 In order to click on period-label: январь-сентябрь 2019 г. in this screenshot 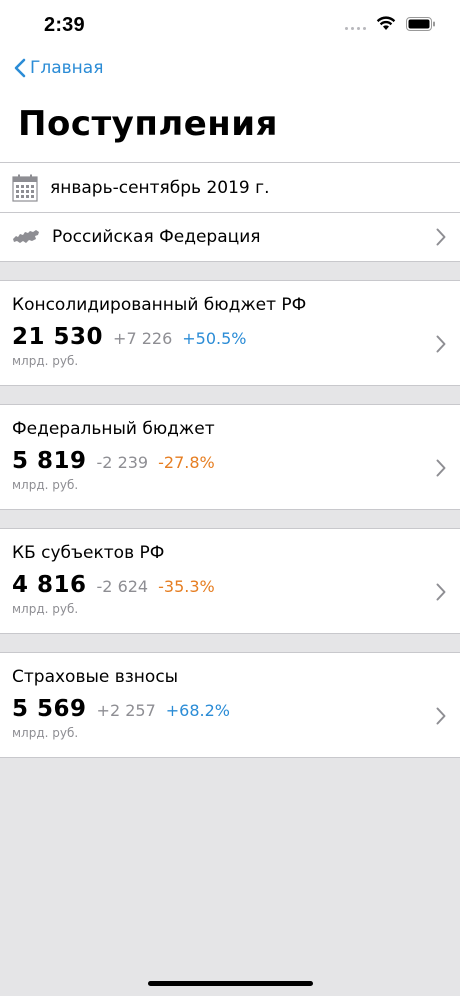, I will do `click(160, 187)`.